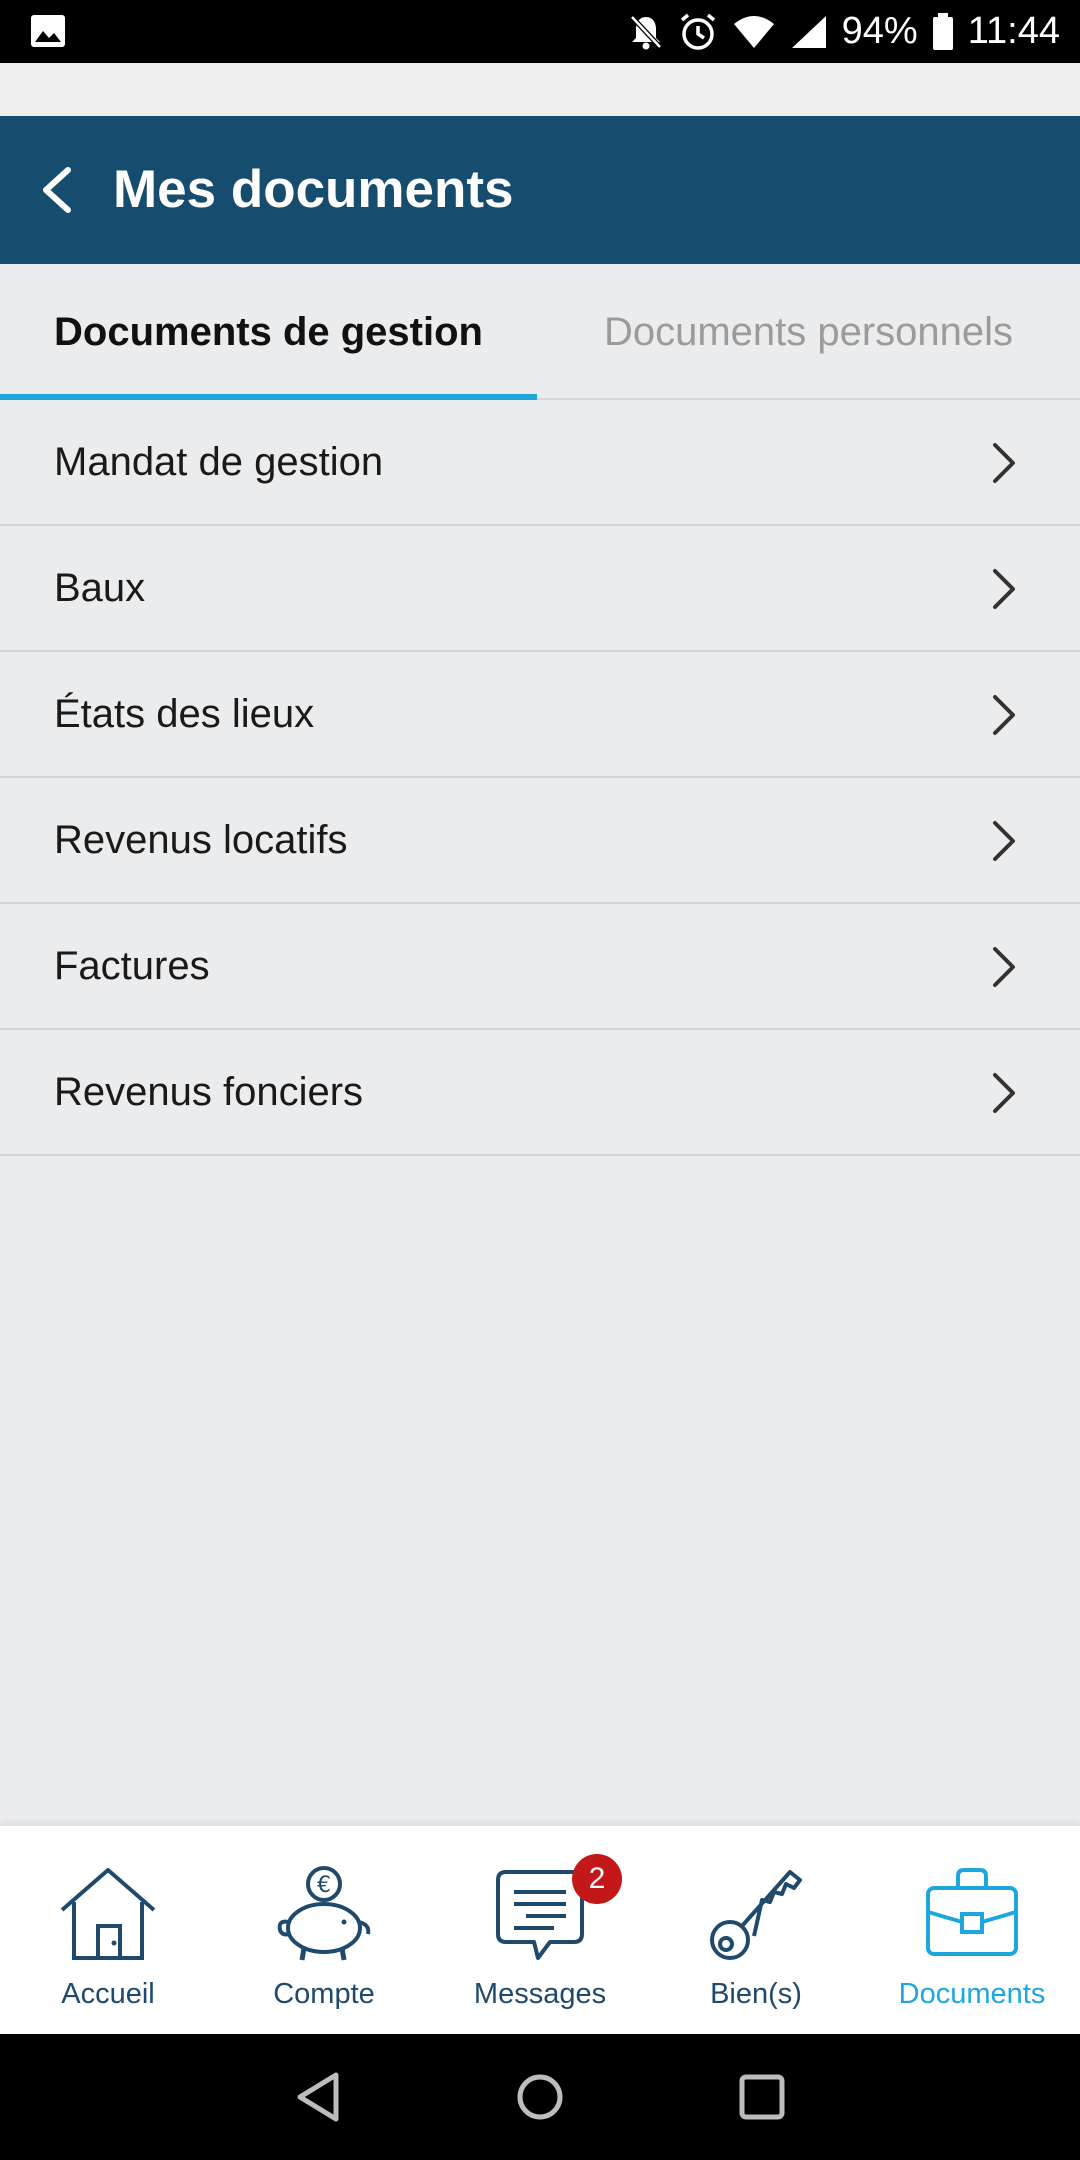  What do you see at coordinates (972, 1994) in the screenshot?
I see `nav-label: Documents` at bounding box center [972, 1994].